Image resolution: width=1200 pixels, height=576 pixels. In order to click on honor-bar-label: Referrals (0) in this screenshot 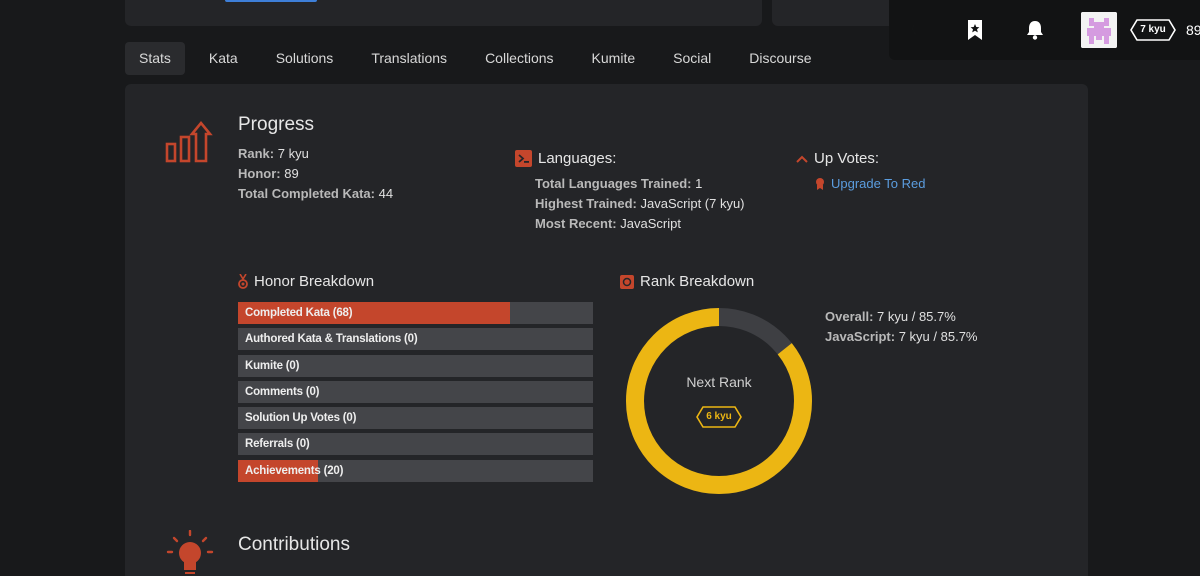, I will do `click(277, 444)`.